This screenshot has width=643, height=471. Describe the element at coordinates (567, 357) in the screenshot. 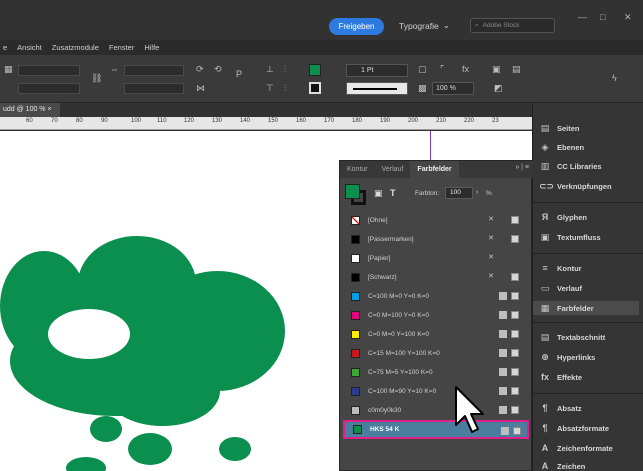

I see `dock-item-hyperlinks: ⊕ Hyperlinks` at that location.